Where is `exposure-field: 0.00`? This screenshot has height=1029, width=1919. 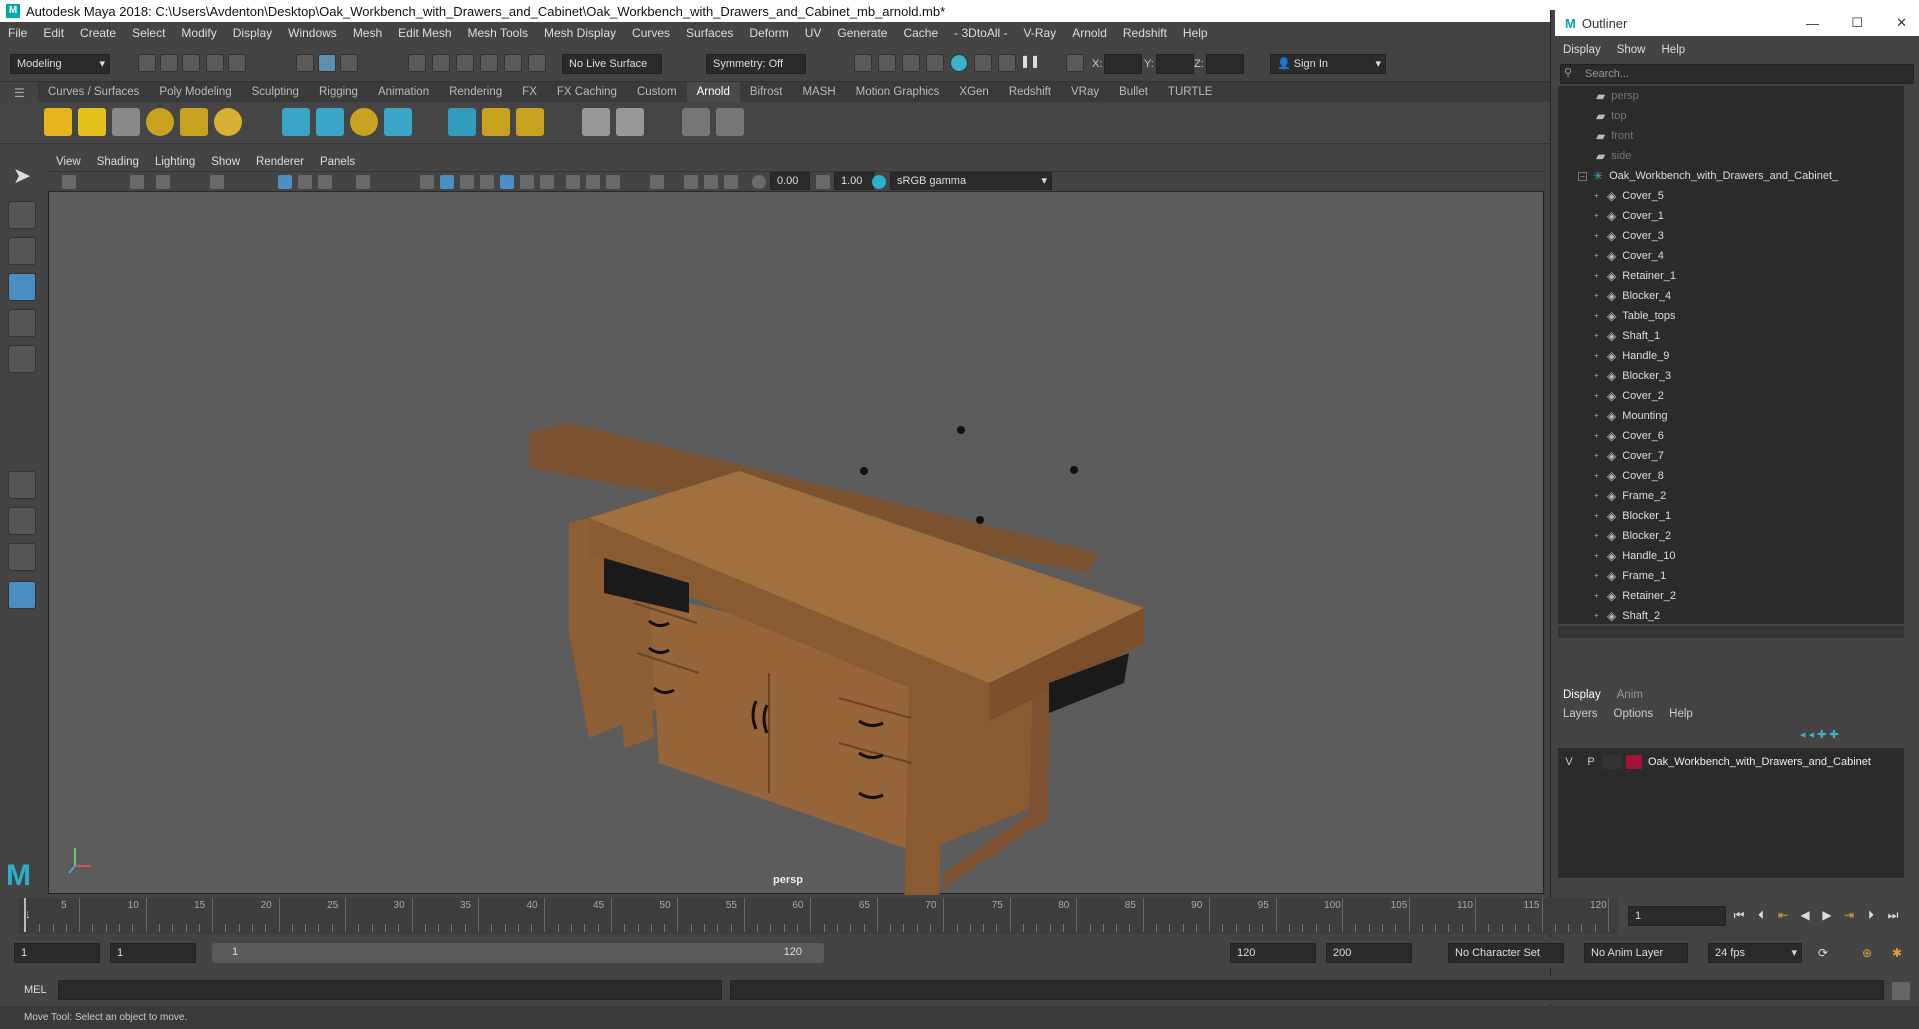 exposure-field: 0.00 is located at coordinates (790, 181).